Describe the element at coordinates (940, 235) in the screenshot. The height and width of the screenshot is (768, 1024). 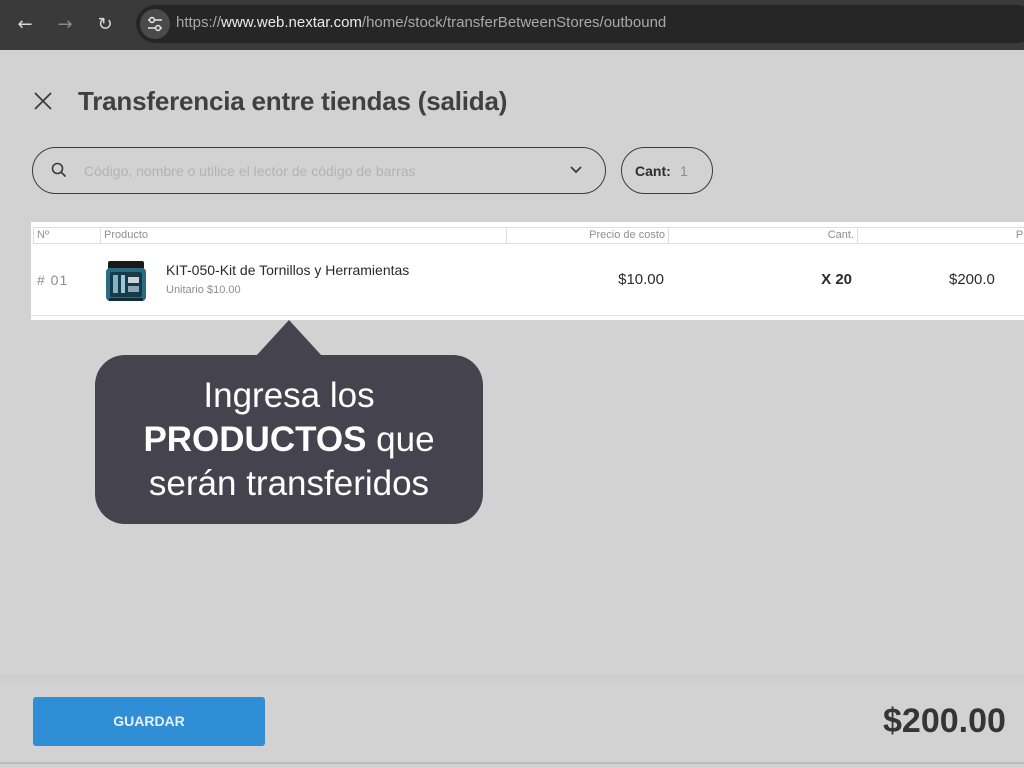
I see `column-header-total: Pre` at that location.